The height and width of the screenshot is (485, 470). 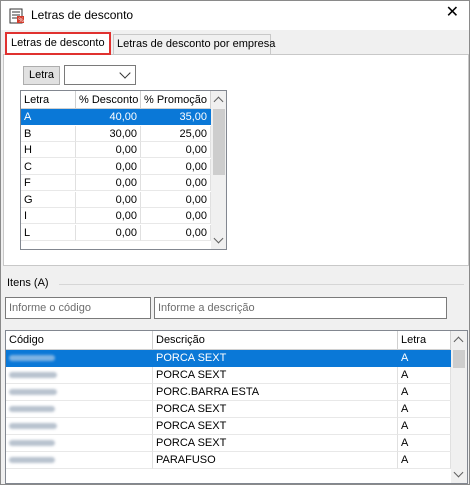 I want to click on description-search-input: Informe a descrição, so click(x=300, y=308).